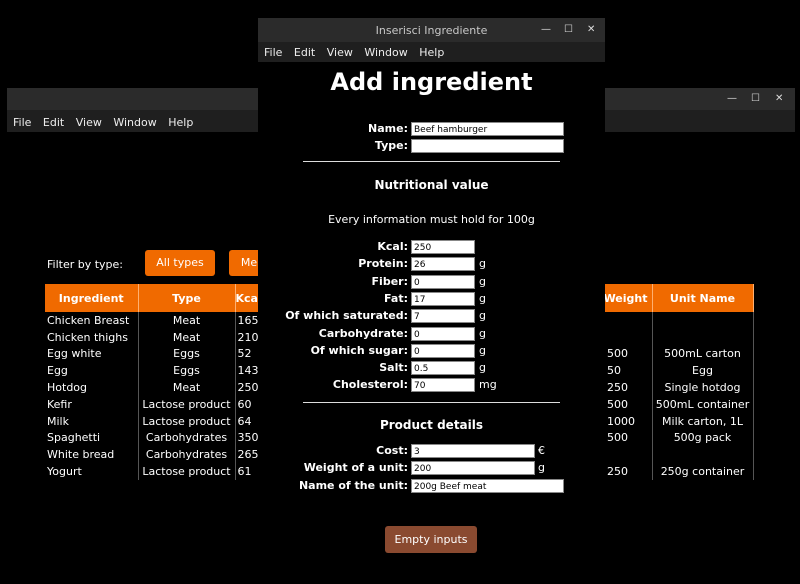 This screenshot has width=800, height=584. What do you see at coordinates (443, 385) in the screenshot?
I see `nutrient-field: 70` at bounding box center [443, 385].